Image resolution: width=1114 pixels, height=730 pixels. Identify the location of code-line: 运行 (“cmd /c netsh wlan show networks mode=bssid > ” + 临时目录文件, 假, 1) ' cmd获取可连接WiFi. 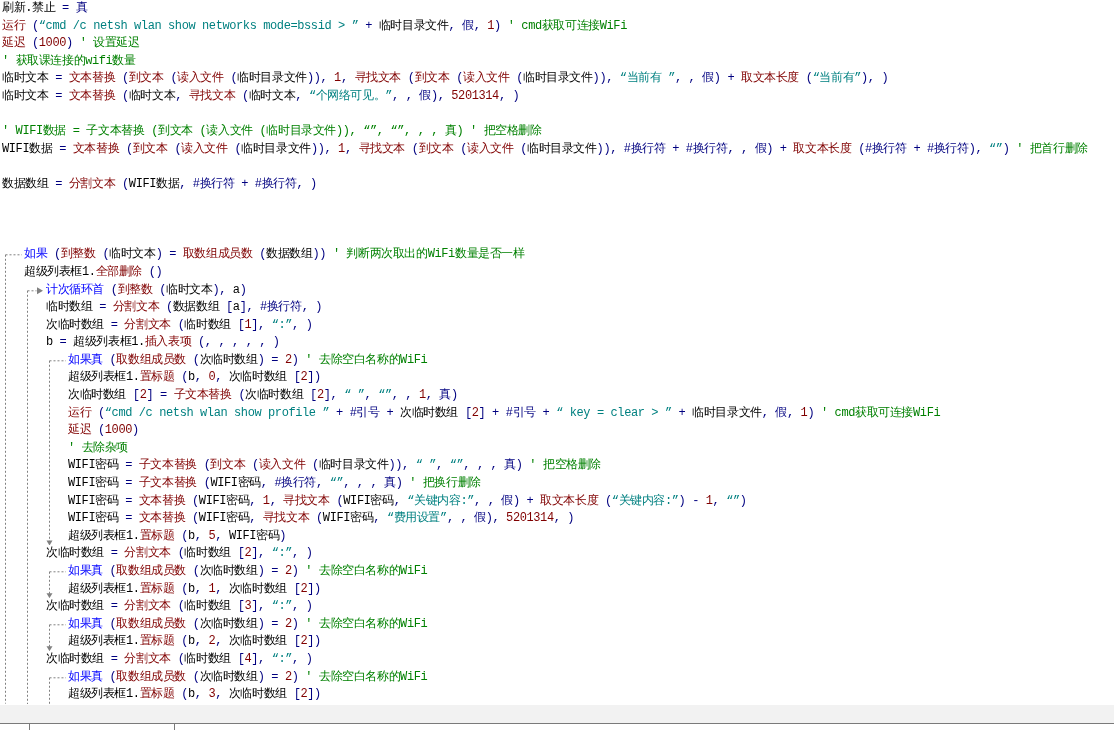
(314, 26).